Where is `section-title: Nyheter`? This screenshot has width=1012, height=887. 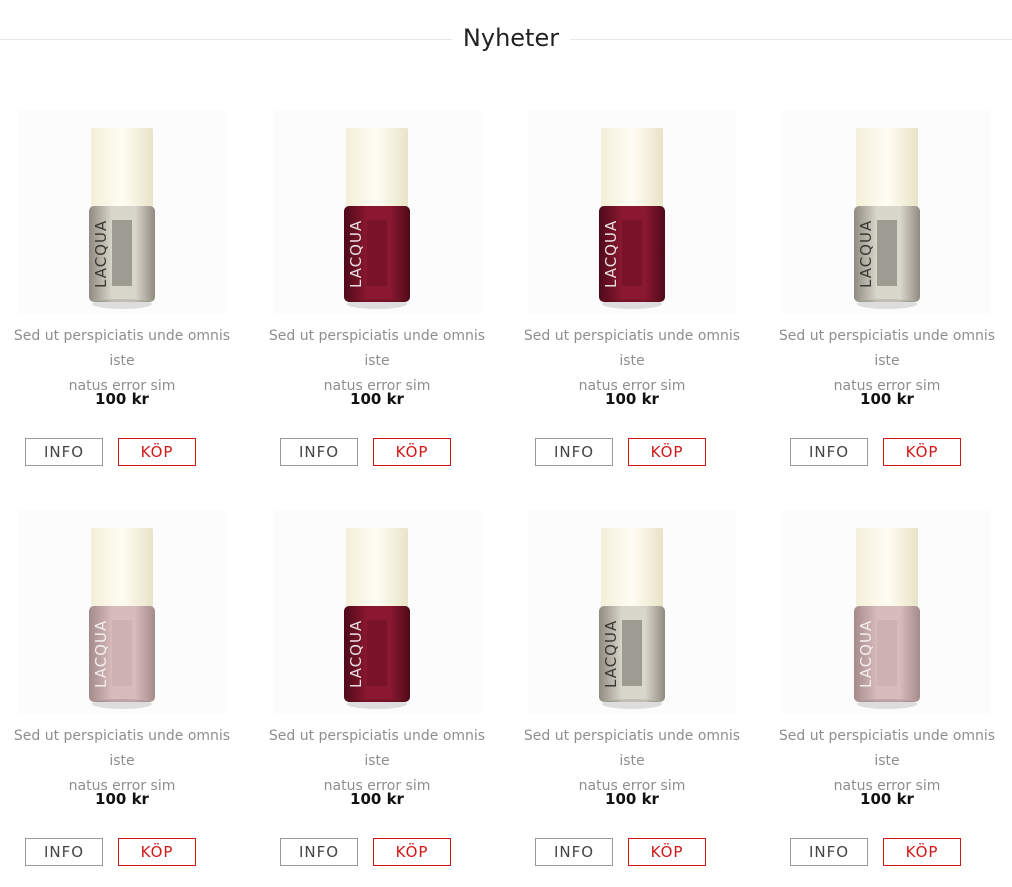
section-title: Nyheter is located at coordinates (511, 38).